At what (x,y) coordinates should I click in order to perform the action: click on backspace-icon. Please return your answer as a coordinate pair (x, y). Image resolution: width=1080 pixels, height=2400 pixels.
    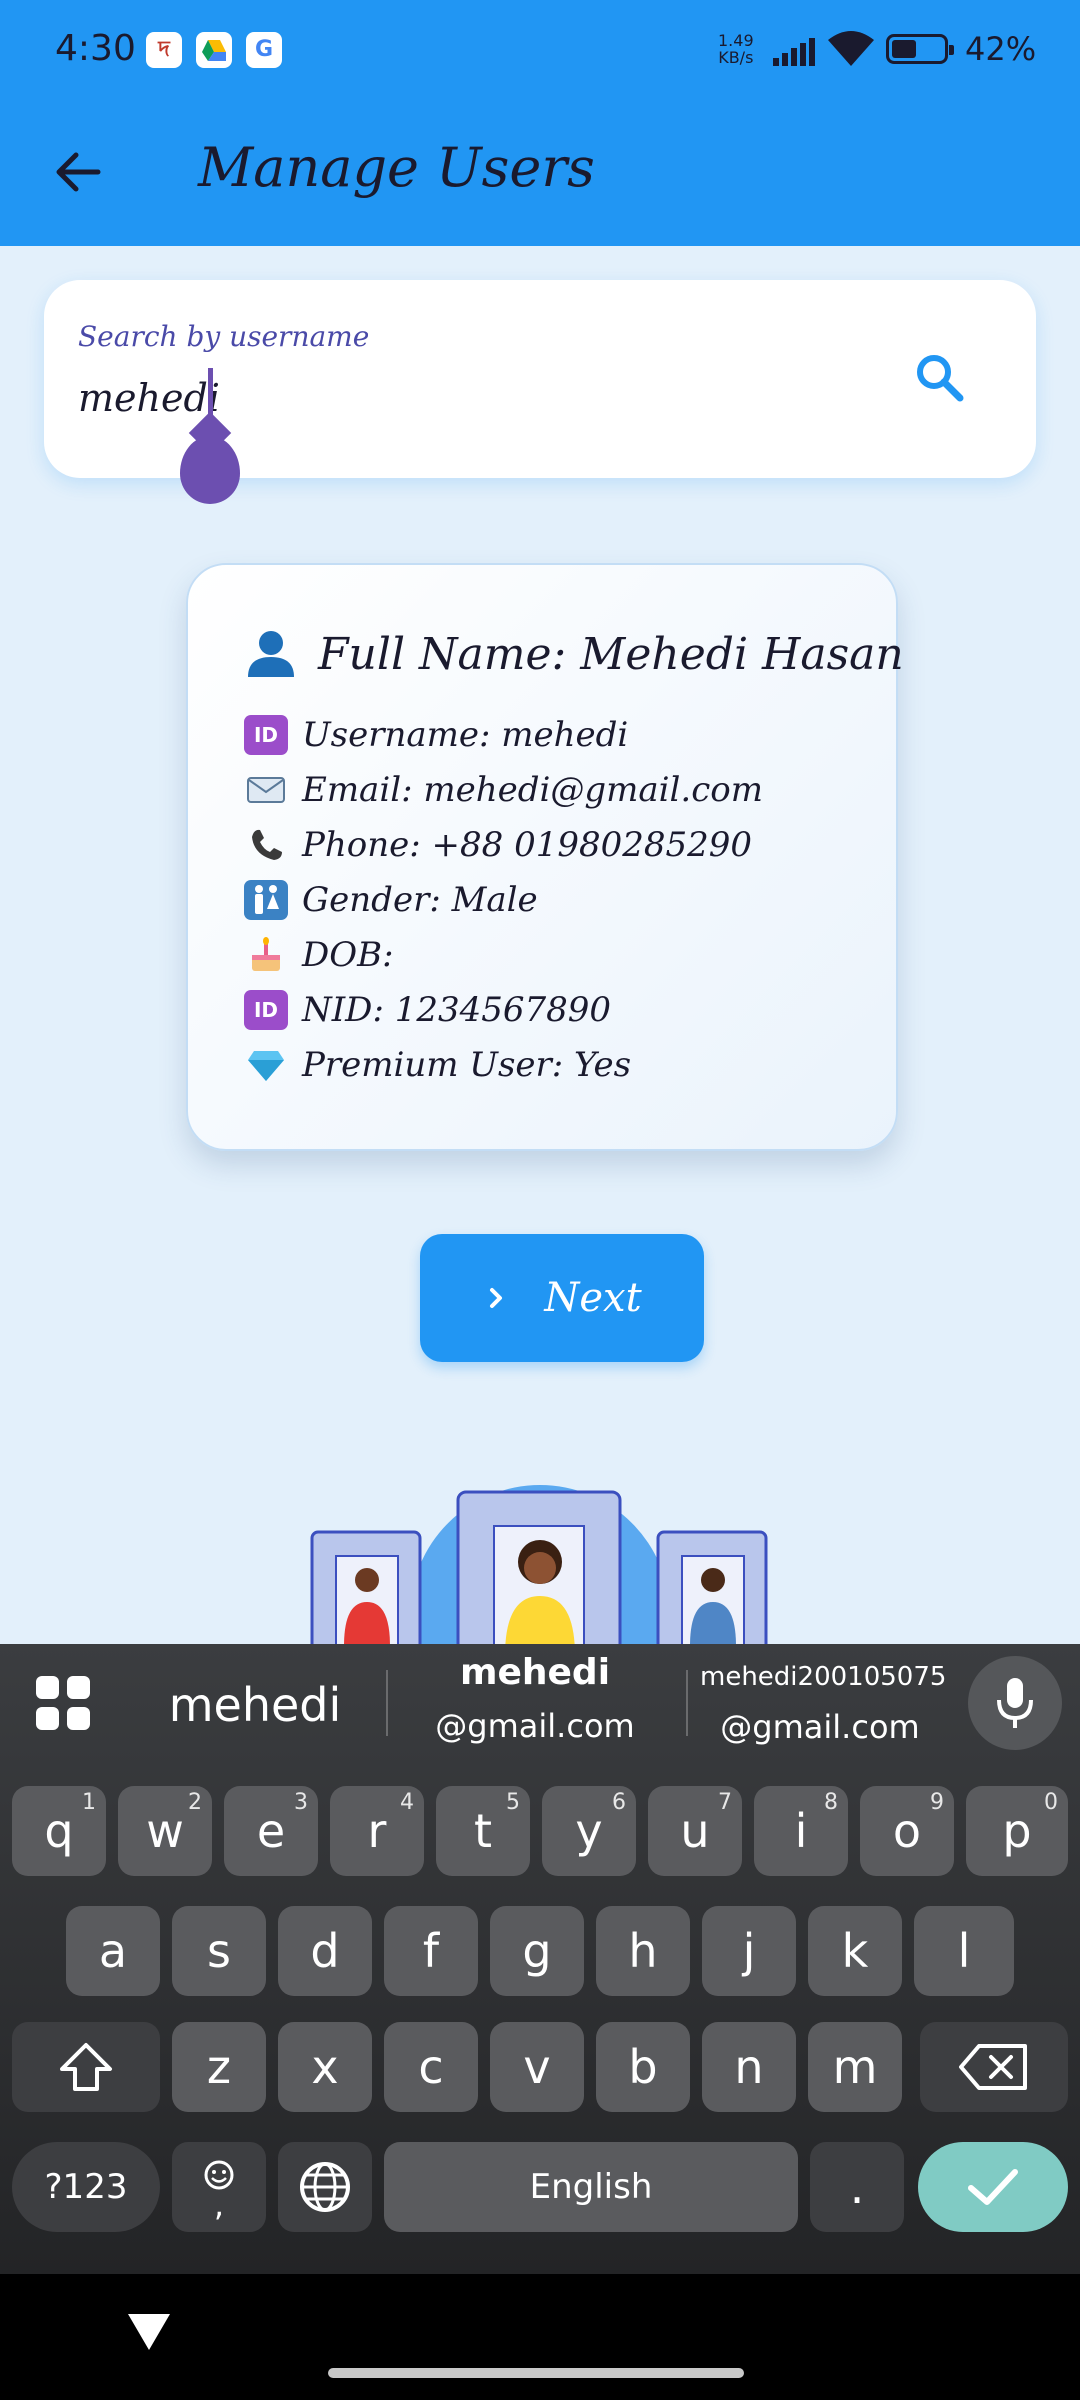
    Looking at the image, I should click on (993, 2067).